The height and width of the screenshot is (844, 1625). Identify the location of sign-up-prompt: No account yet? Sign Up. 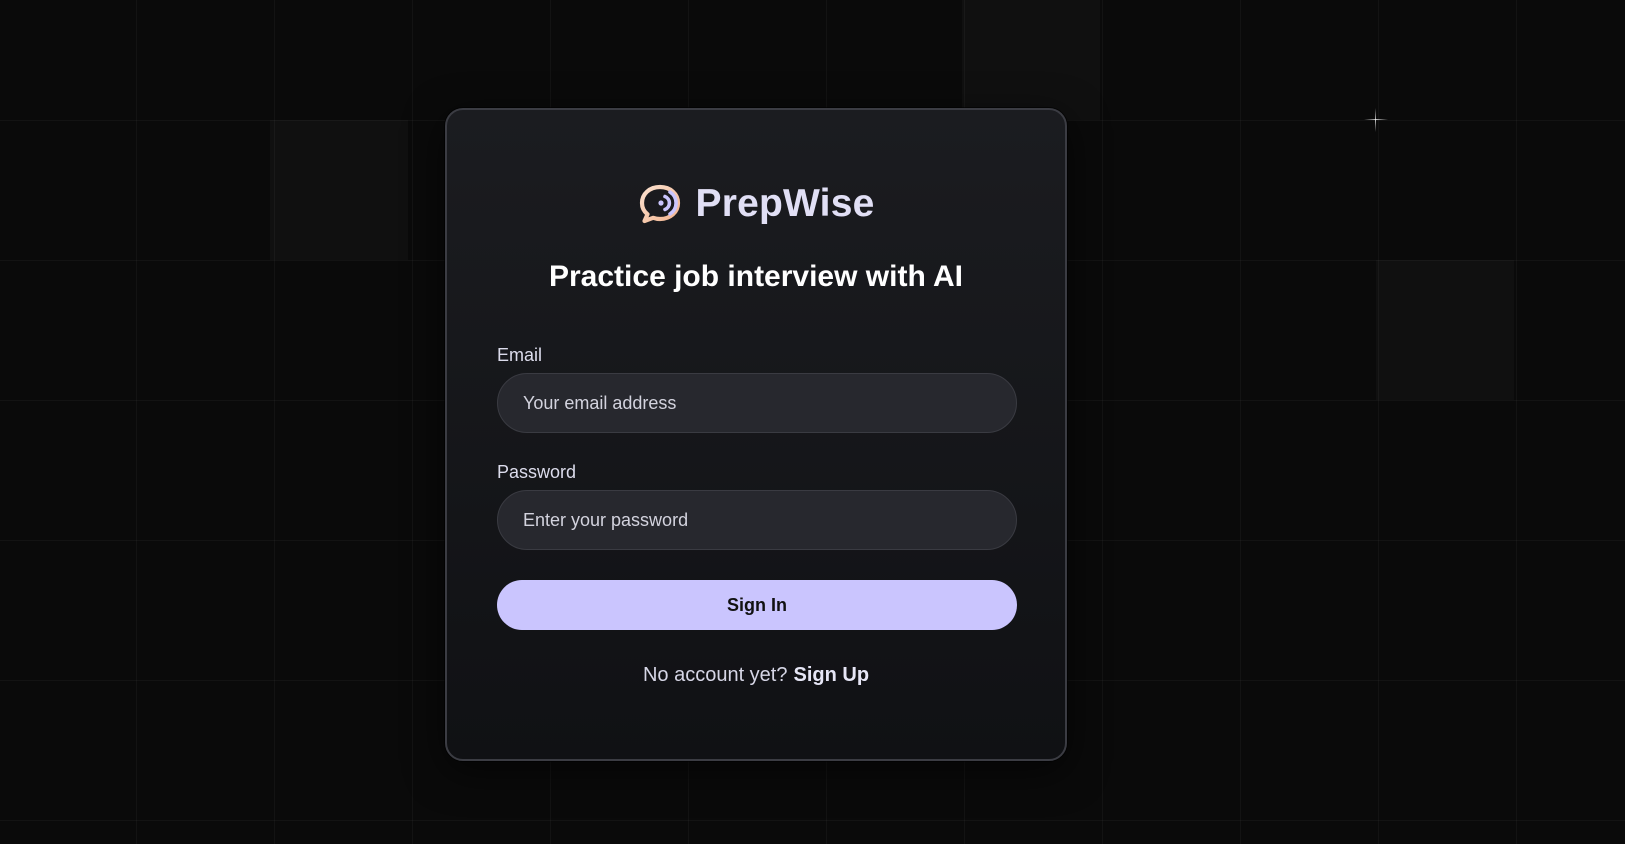
(756, 675).